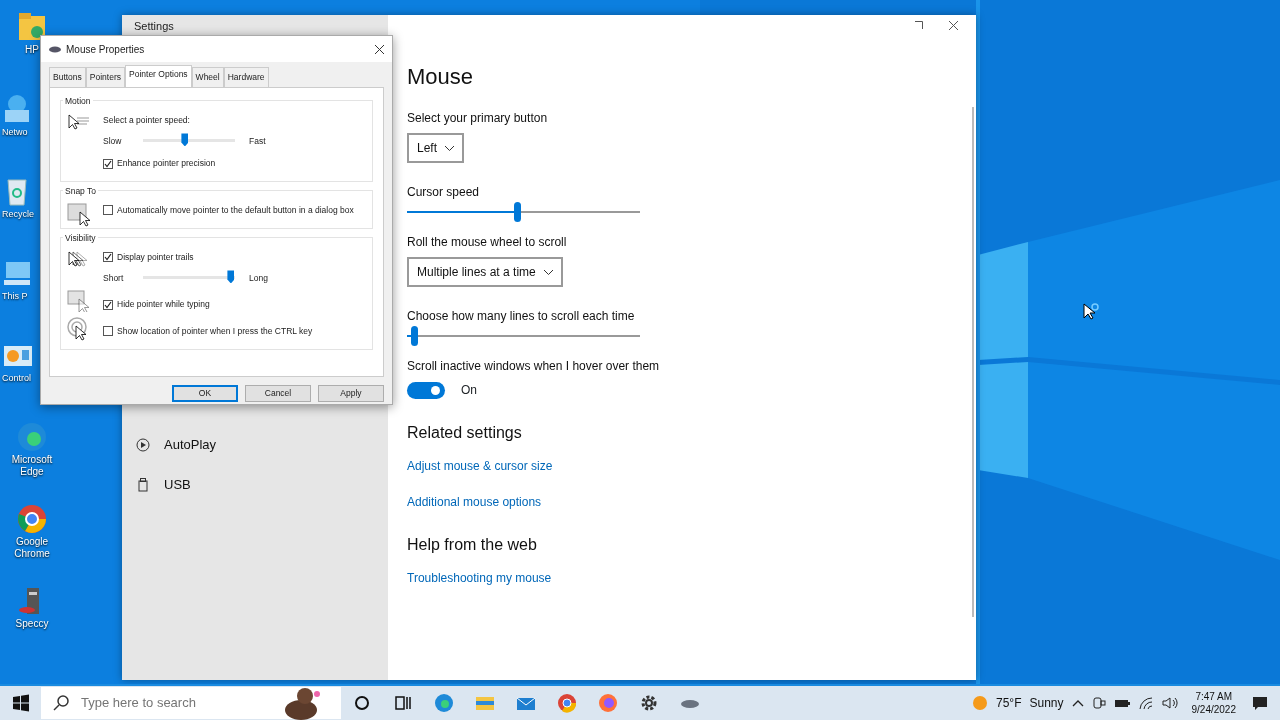 Image resolution: width=1280 pixels, height=720 pixels. What do you see at coordinates (1077, 703) in the screenshot?
I see `chevron-up-icon` at bounding box center [1077, 703].